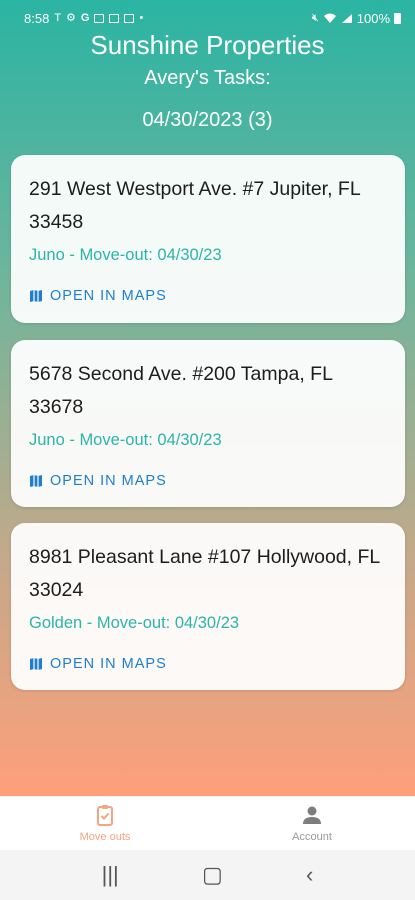 The width and height of the screenshot is (415, 900). What do you see at coordinates (105, 815) in the screenshot?
I see `clipboard-check-icon` at bounding box center [105, 815].